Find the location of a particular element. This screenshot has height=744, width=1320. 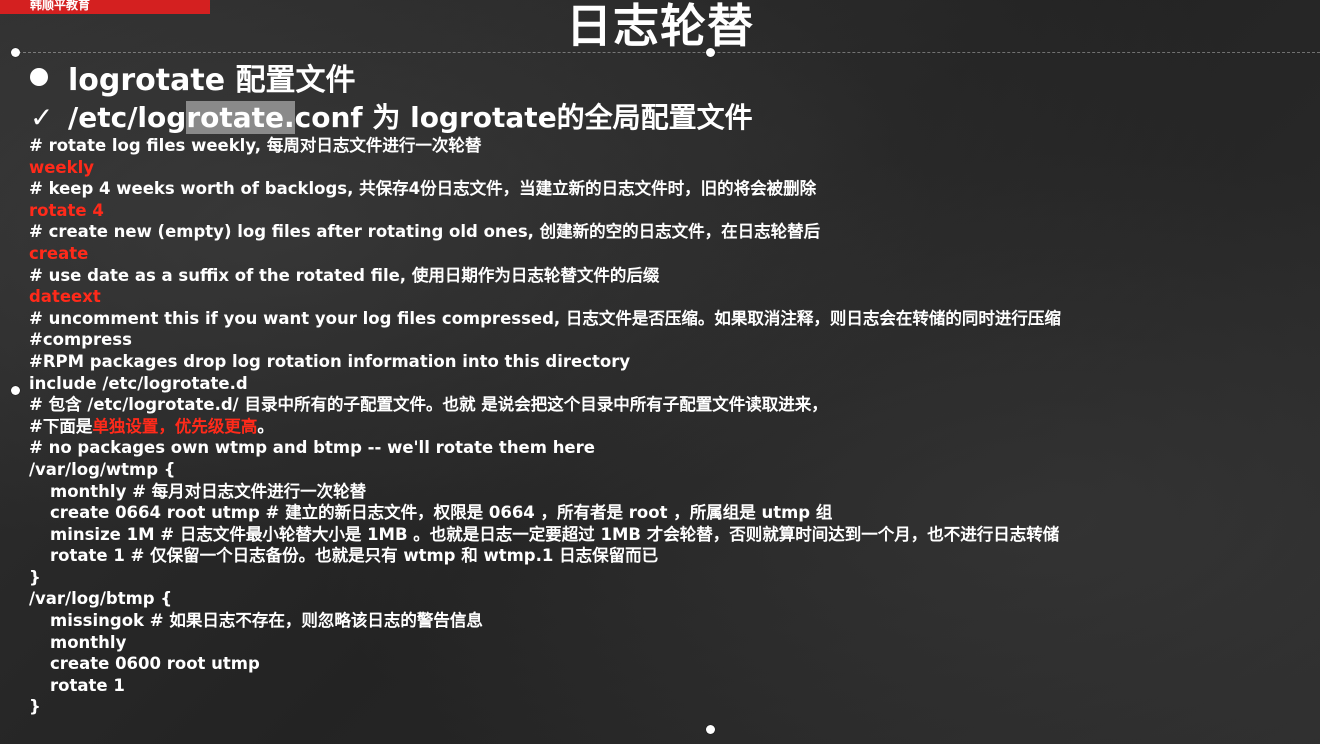

bullet-dot-icon is located at coordinates (39, 77).